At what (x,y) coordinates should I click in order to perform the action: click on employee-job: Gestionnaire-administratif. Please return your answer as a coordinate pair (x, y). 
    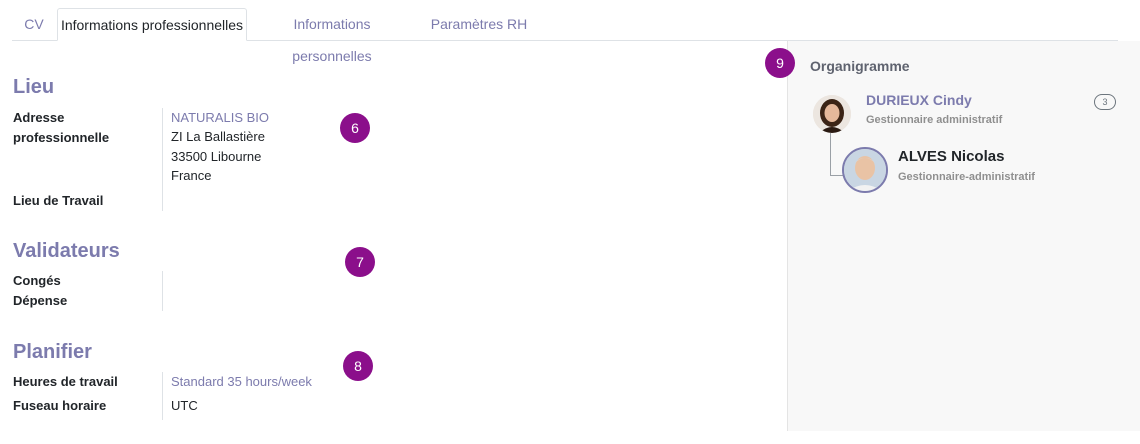
    Looking at the image, I should click on (966, 177).